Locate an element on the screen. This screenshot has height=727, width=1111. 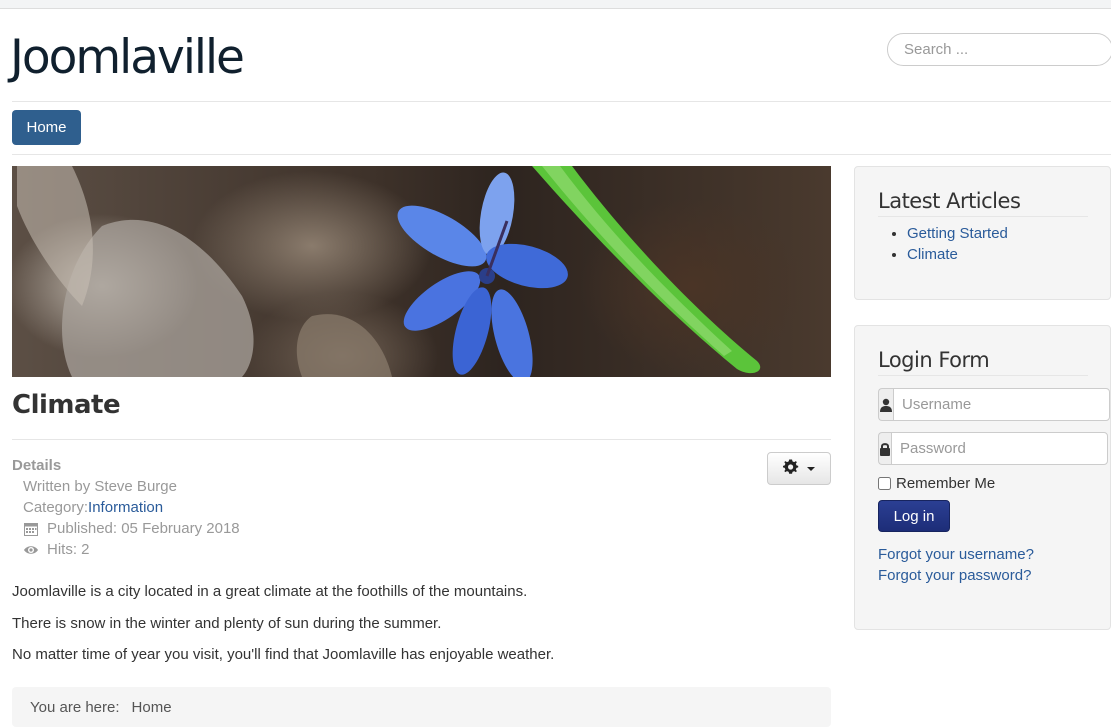
remember-me: Remember Me is located at coordinates (936, 483).